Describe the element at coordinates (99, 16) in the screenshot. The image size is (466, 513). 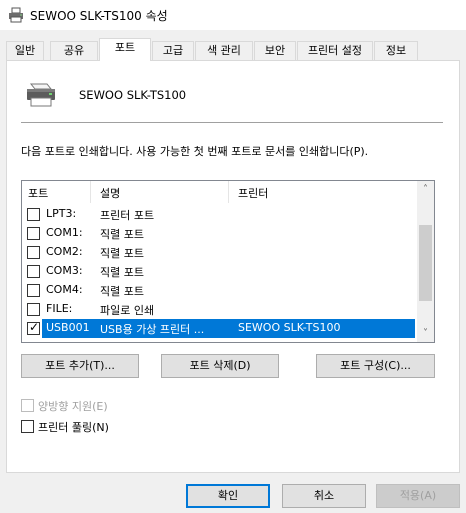
I see `window-title: SEWOO SLK-TS100 속성` at that location.